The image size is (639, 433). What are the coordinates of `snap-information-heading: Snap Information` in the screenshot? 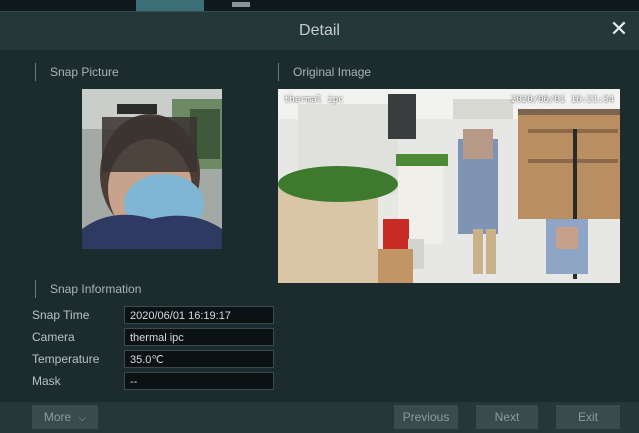 It's located at (88, 289).